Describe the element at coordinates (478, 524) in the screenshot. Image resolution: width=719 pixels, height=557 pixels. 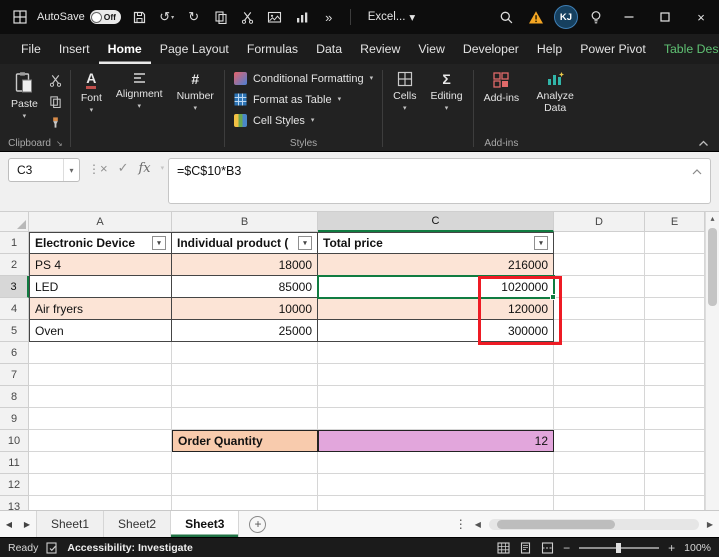
I see `hscroll-left-icon: ◀` at that location.